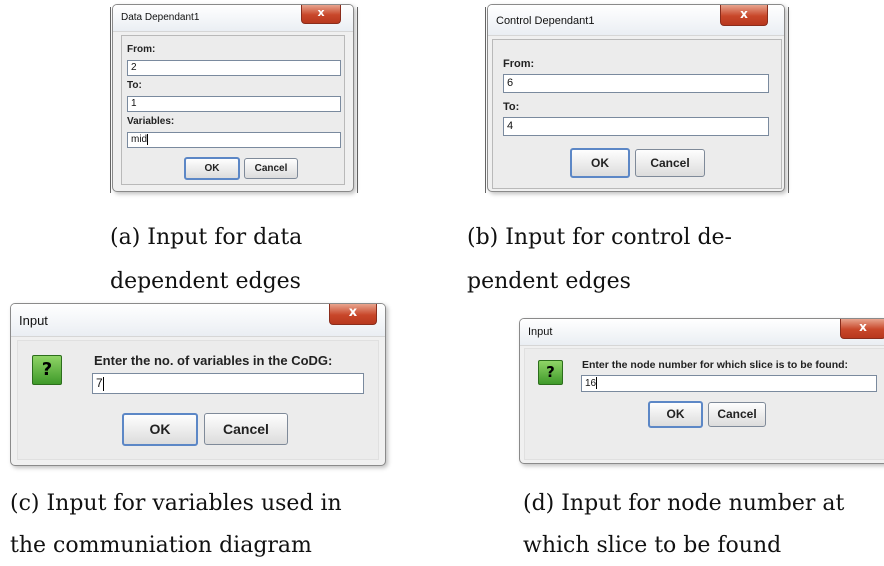 The width and height of the screenshot is (884, 566). I want to click on dialog-title: Control Dependant1, so click(545, 21).